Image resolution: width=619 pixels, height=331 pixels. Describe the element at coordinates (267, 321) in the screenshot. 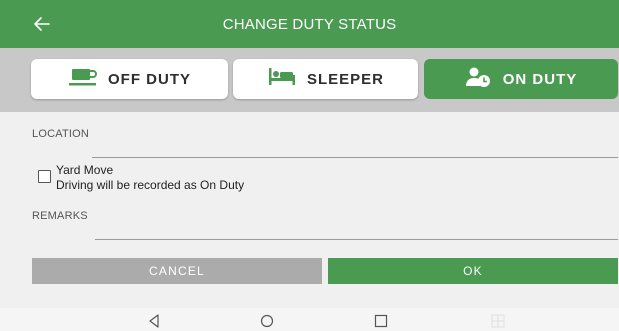

I see `home-circle-icon` at that location.